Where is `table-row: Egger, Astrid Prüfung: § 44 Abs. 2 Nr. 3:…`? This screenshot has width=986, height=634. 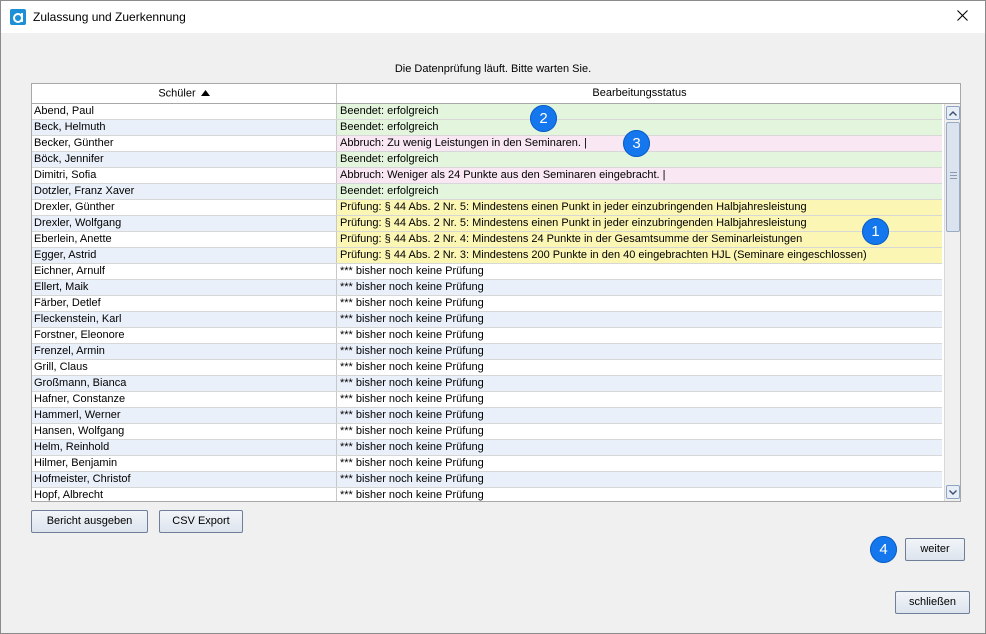 table-row: Egger, Astrid Prüfung: § 44 Abs. 2 Nr. 3:… is located at coordinates (487, 256).